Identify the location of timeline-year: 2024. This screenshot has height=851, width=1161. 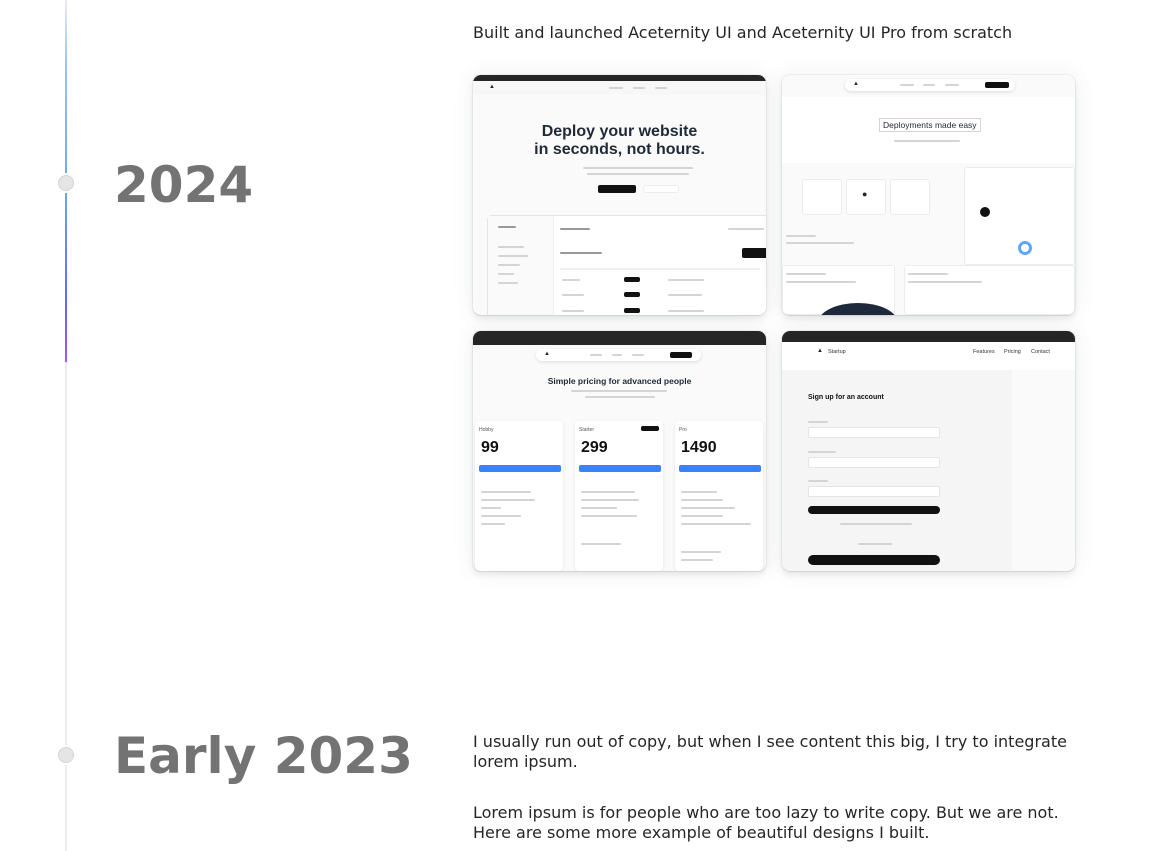
(184, 185).